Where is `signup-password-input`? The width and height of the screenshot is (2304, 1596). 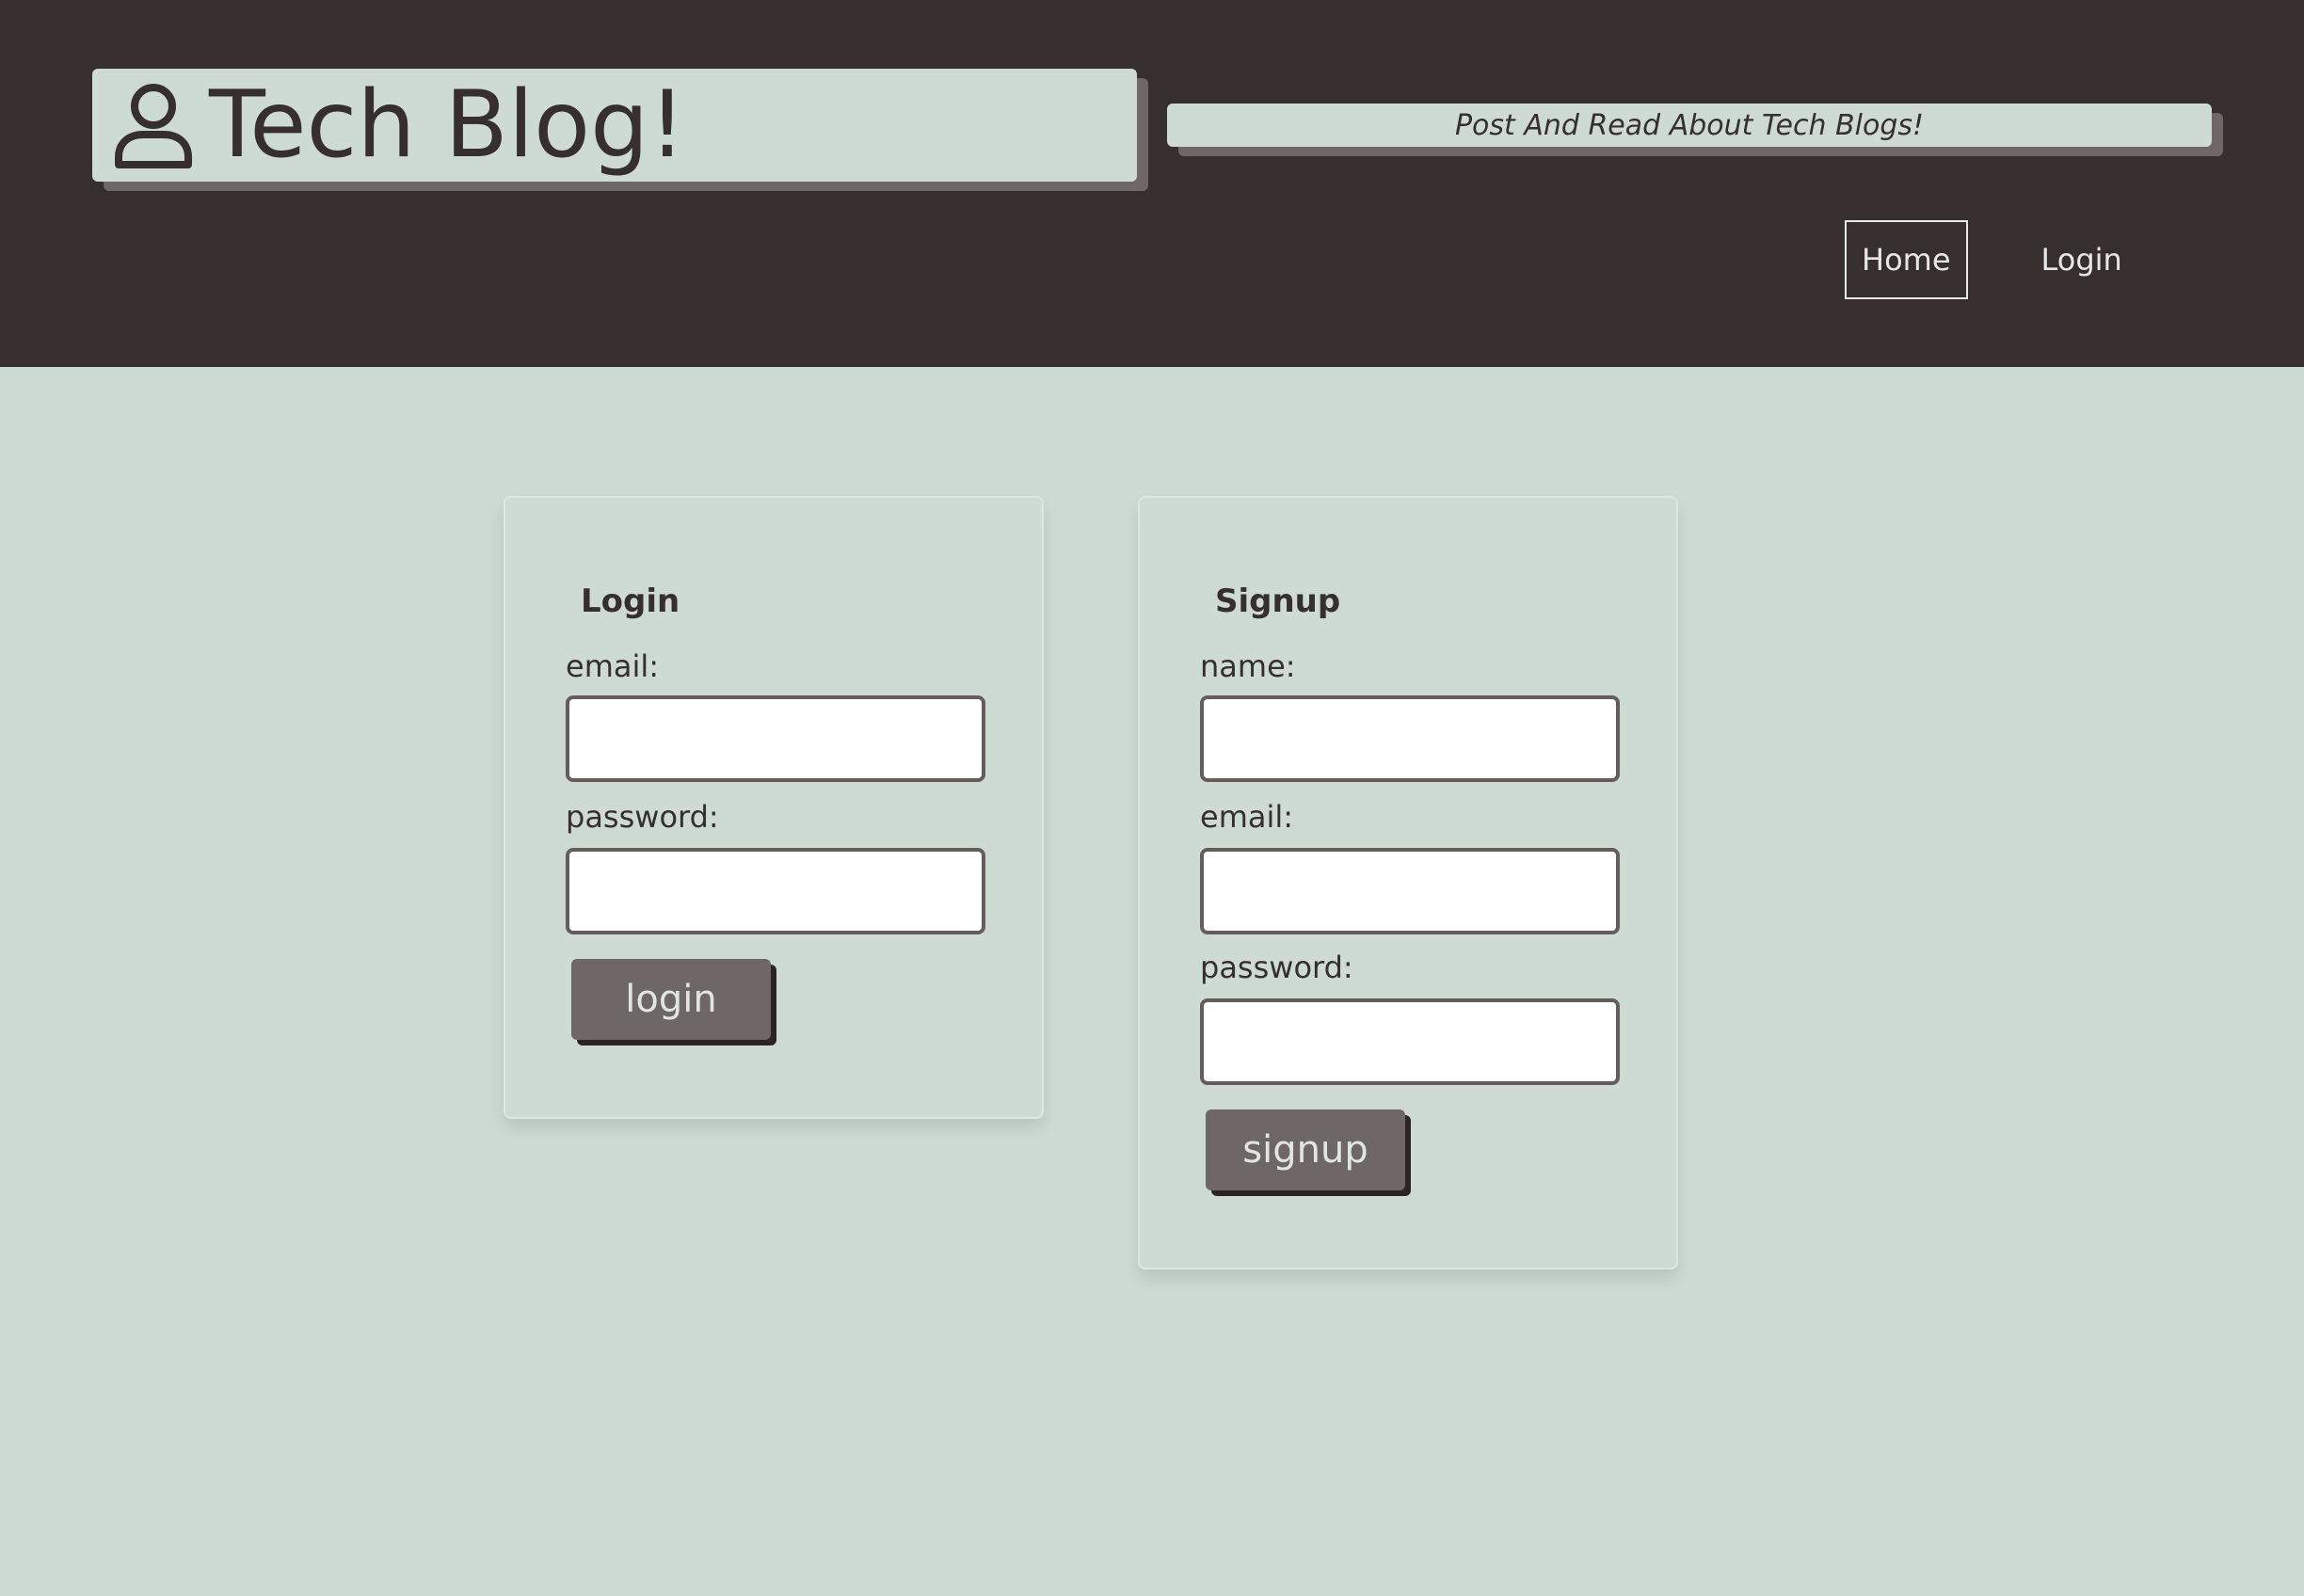
signup-password-input is located at coordinates (1410, 1041).